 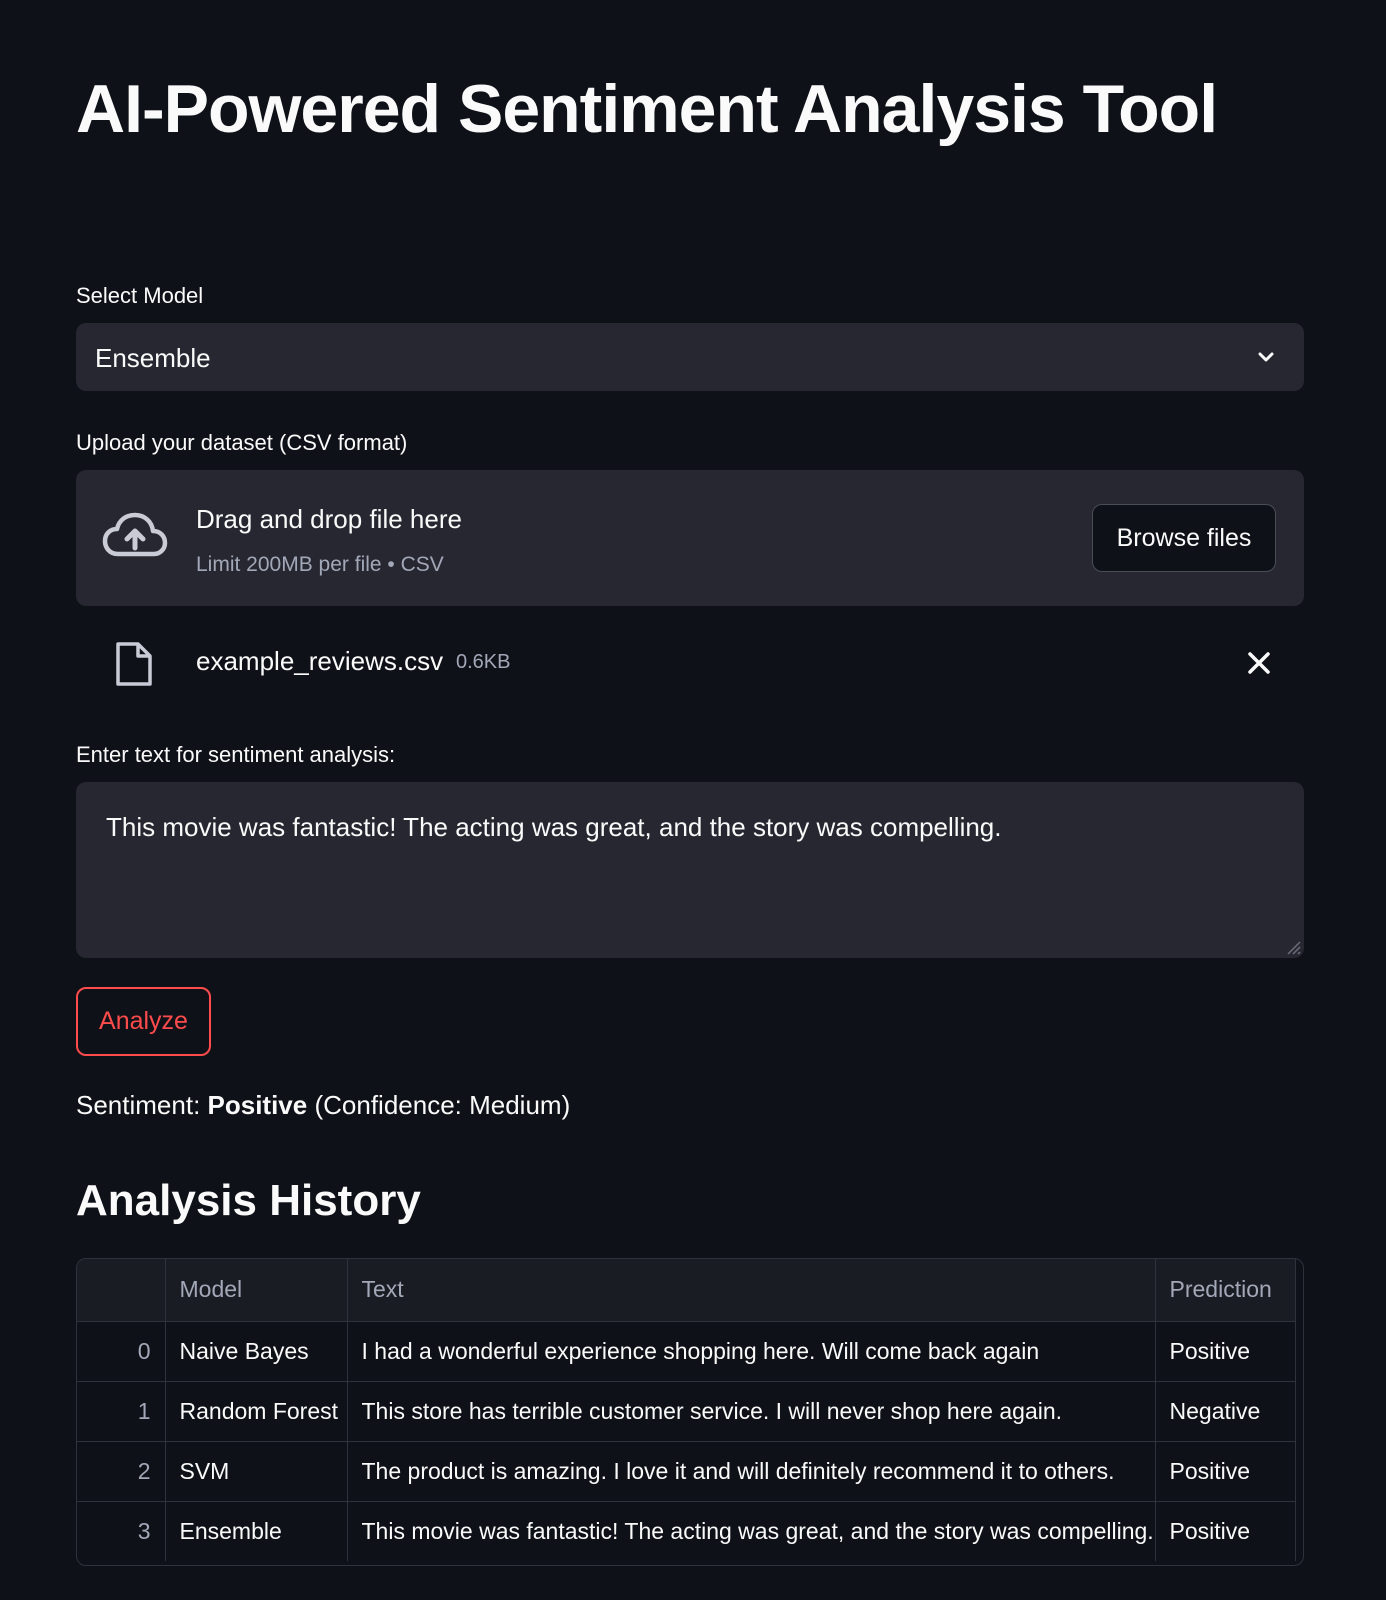 What do you see at coordinates (256, 1471) in the screenshot?
I see `row-model: SVM` at bounding box center [256, 1471].